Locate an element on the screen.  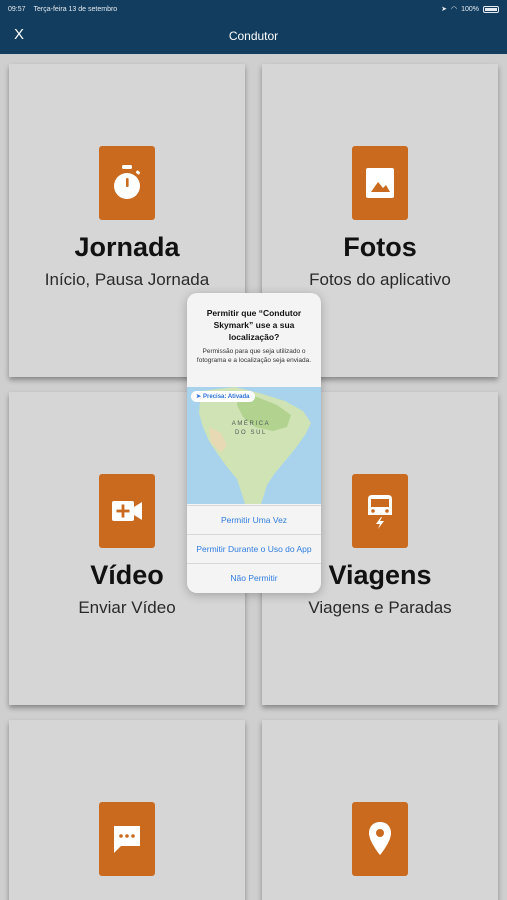
south-america-map is located at coordinates (255, 445).